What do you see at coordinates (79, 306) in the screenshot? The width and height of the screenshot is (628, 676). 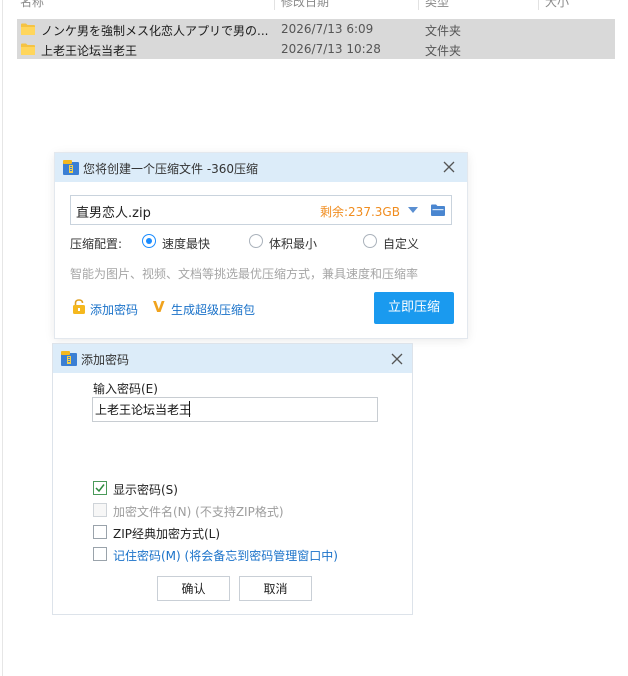 I see `lock-icon` at bounding box center [79, 306].